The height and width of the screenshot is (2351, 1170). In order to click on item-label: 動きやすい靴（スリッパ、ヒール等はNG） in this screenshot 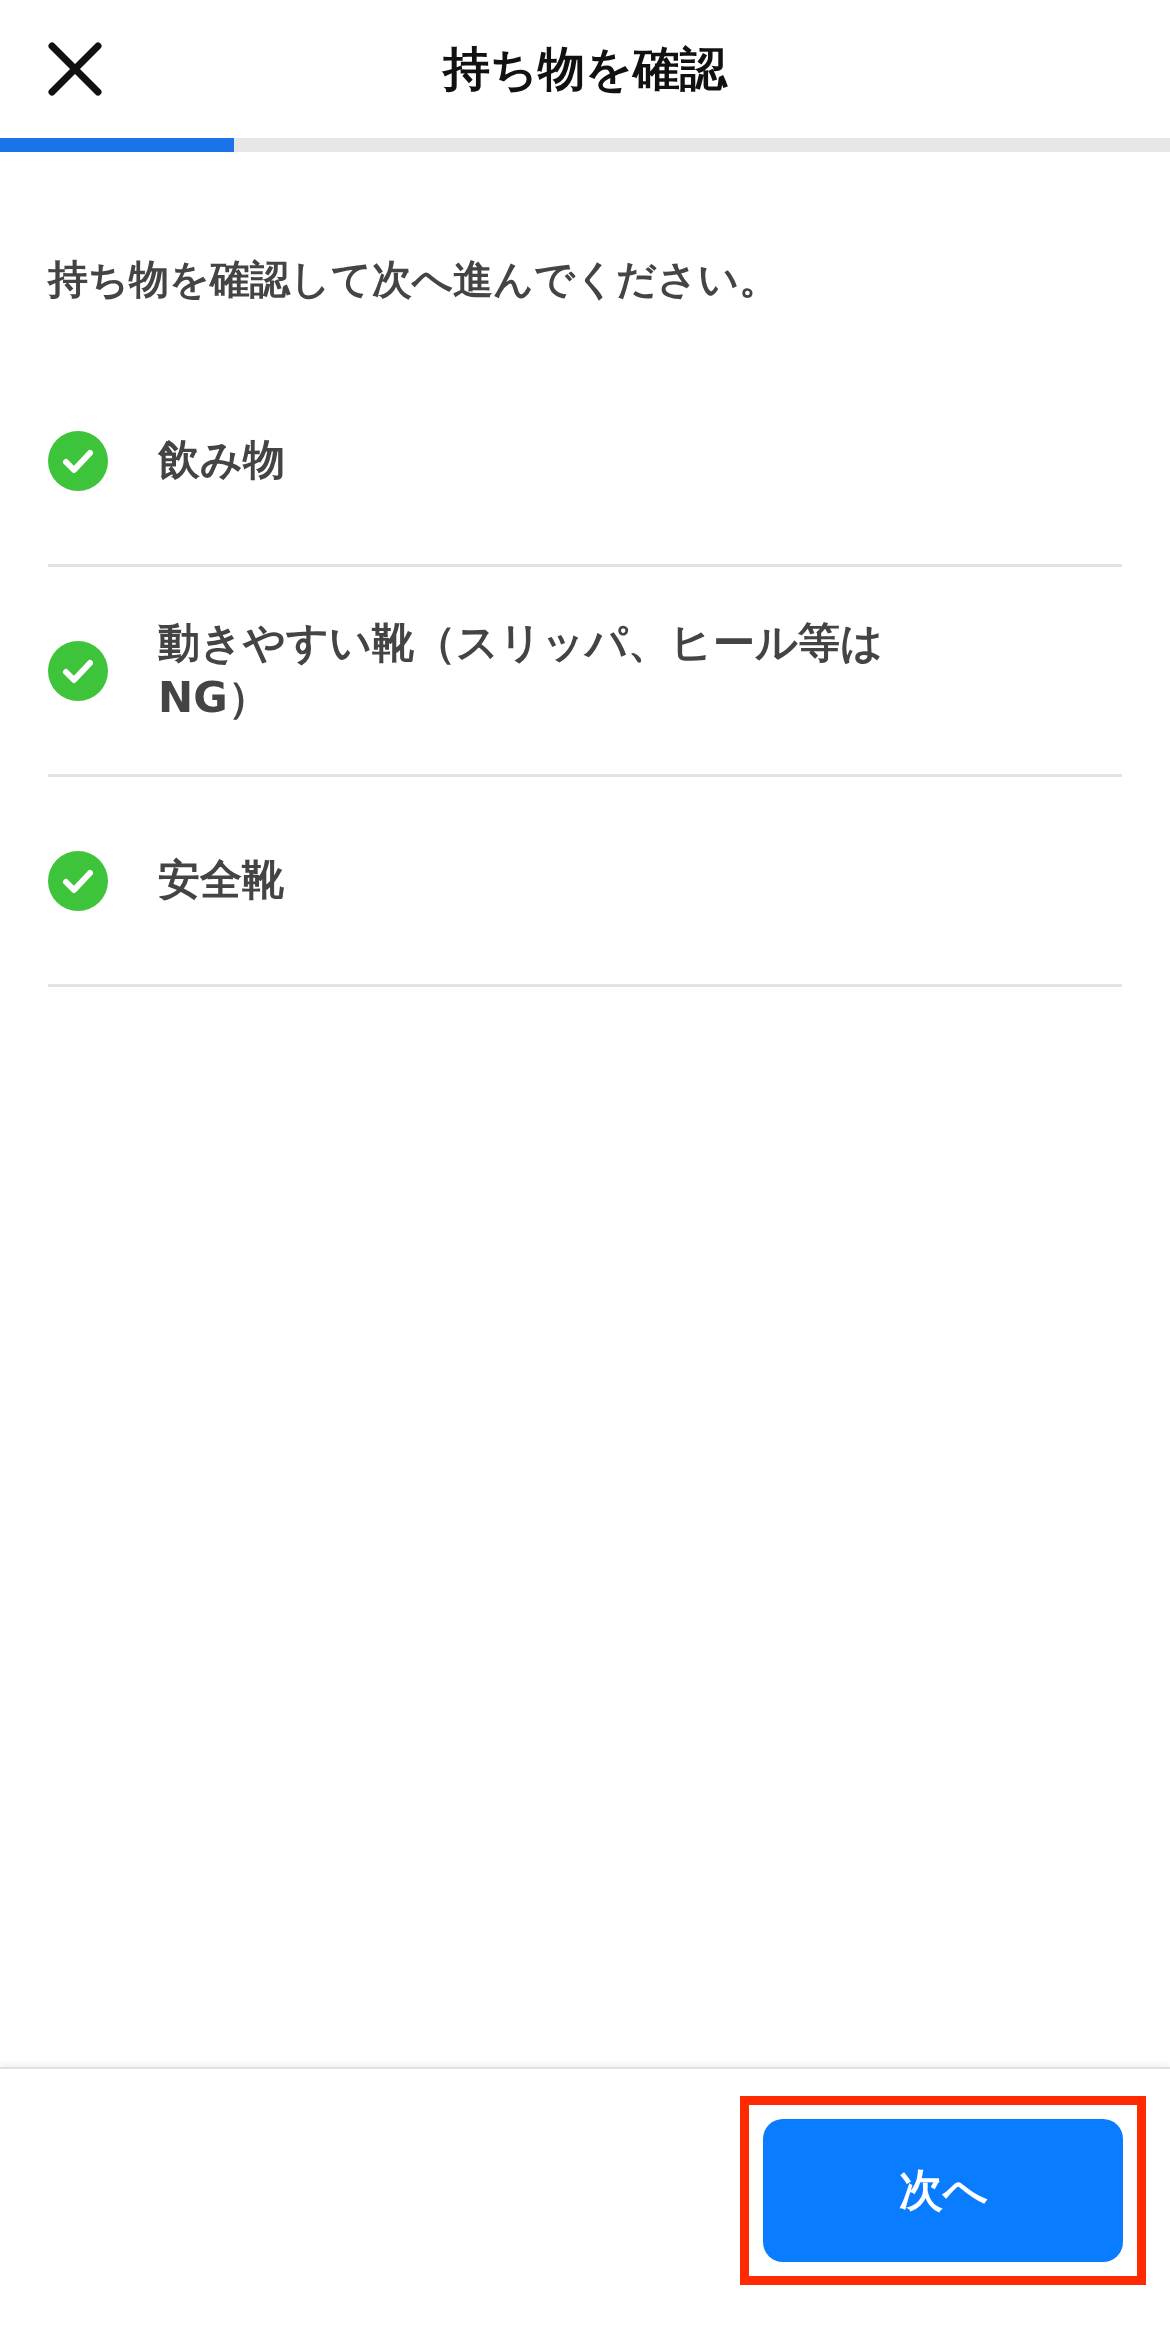, I will do `click(521, 670)`.